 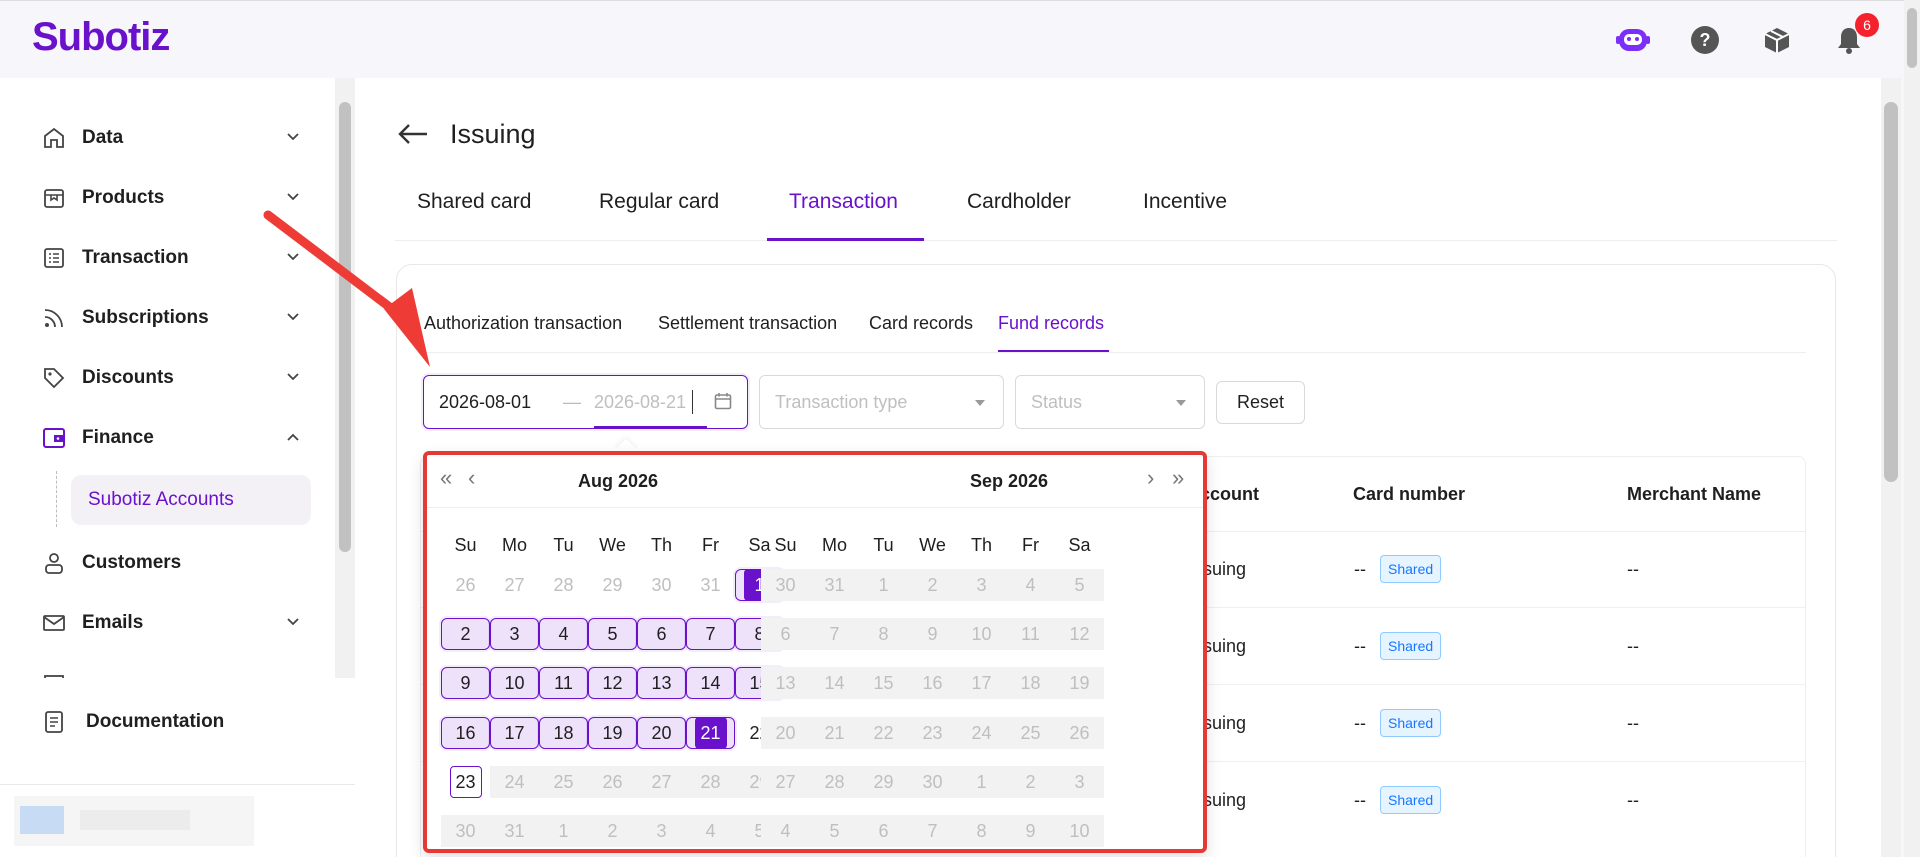 I want to click on package-icon, so click(x=1777, y=40).